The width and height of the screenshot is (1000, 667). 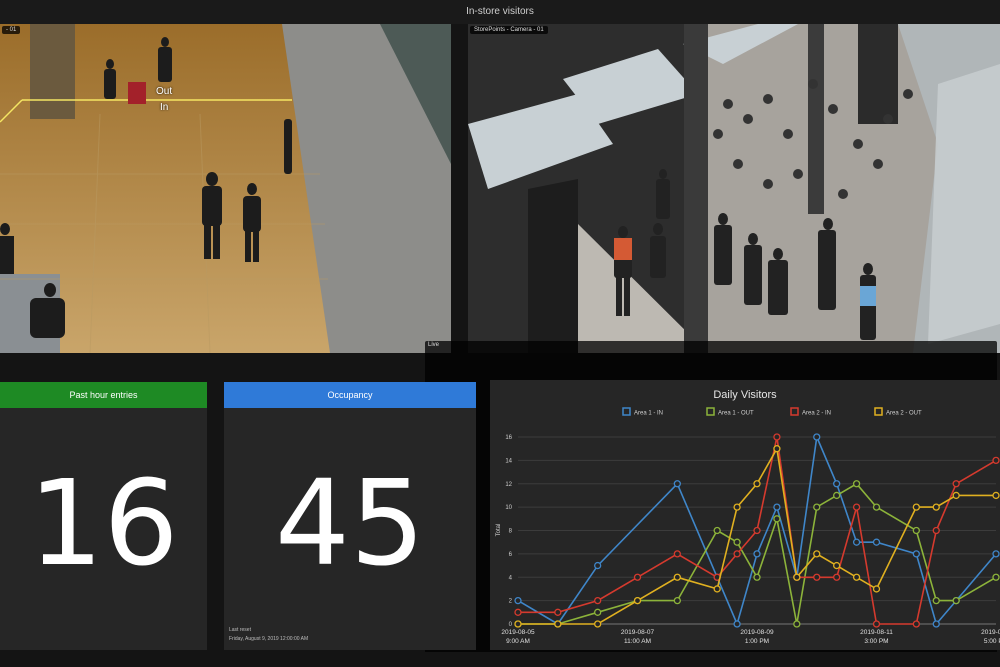 I want to click on legend-label: Area 2 - IN, so click(x=816, y=414).